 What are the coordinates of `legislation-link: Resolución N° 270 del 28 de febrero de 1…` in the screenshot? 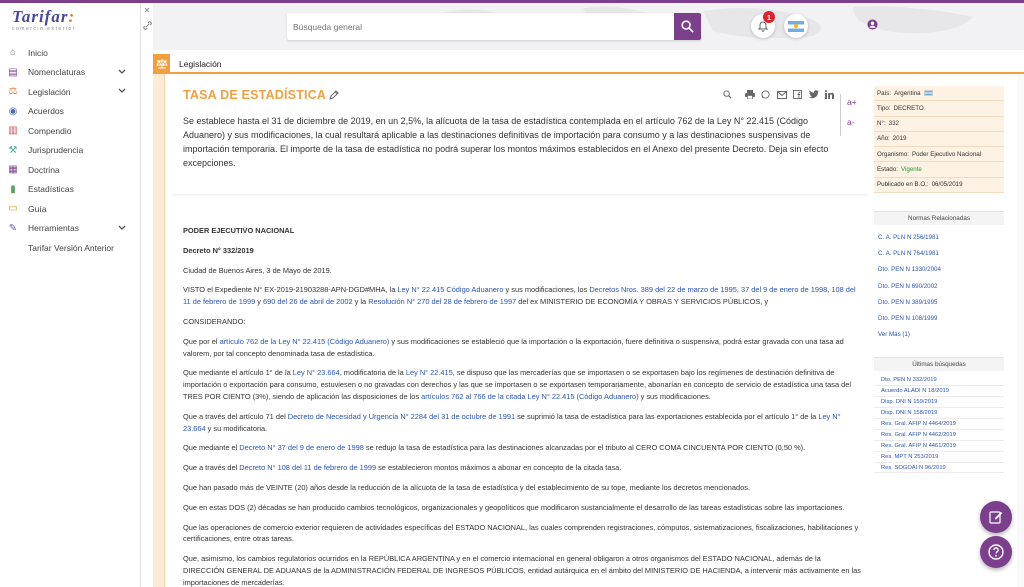 It's located at (442, 301).